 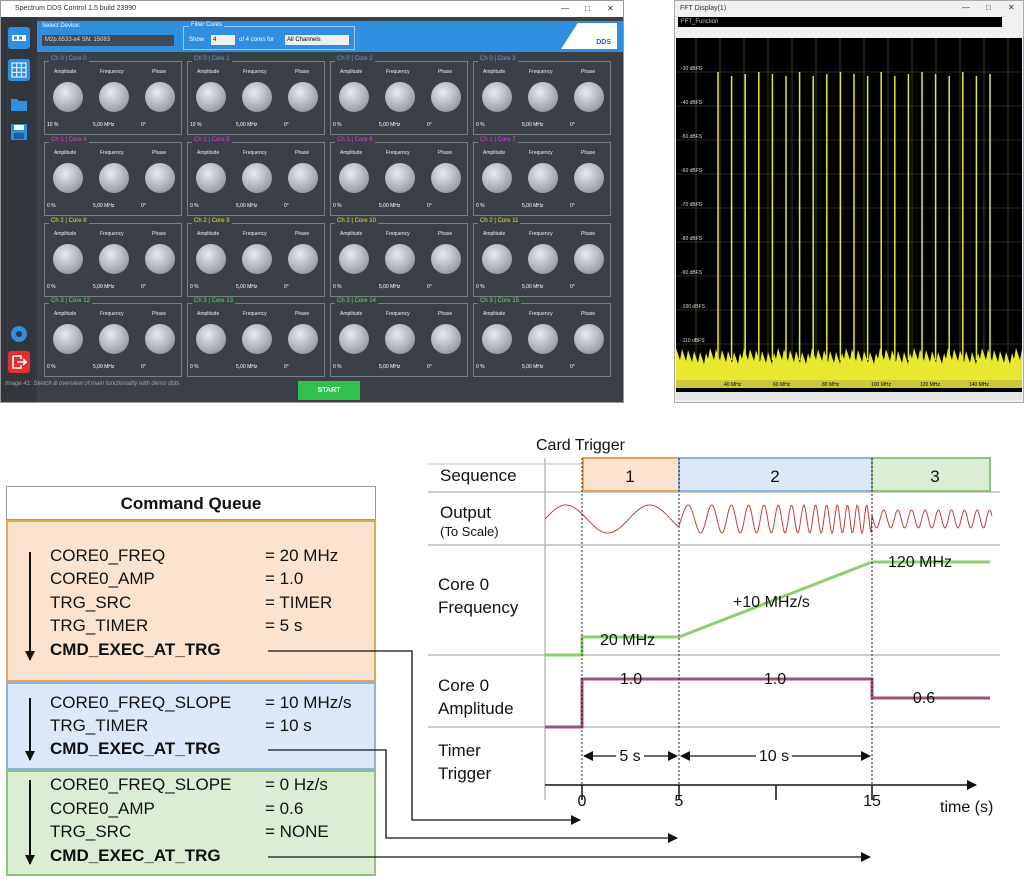 What do you see at coordinates (774, 476) in the screenshot?
I see `sequence-number: 2` at bounding box center [774, 476].